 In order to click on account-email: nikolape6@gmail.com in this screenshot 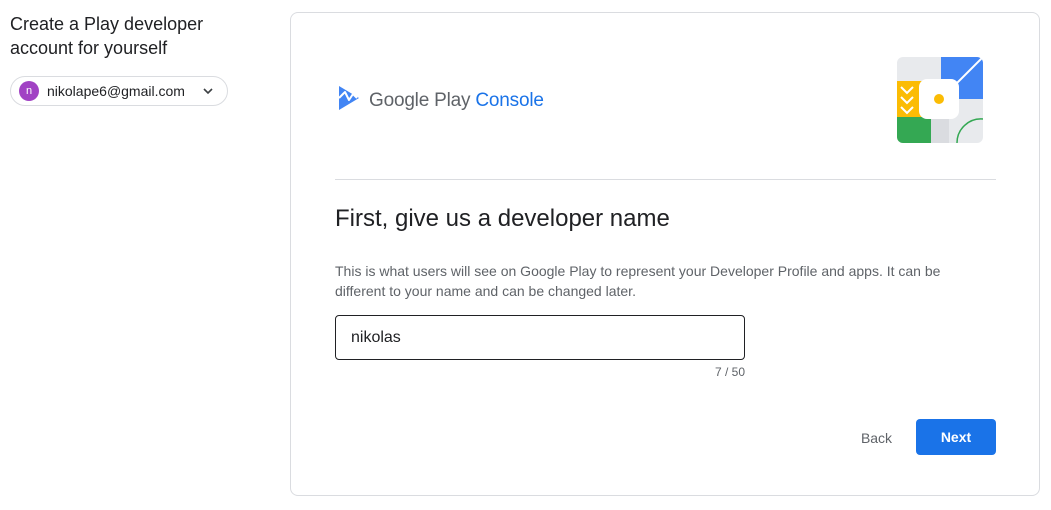, I will do `click(116, 91)`.